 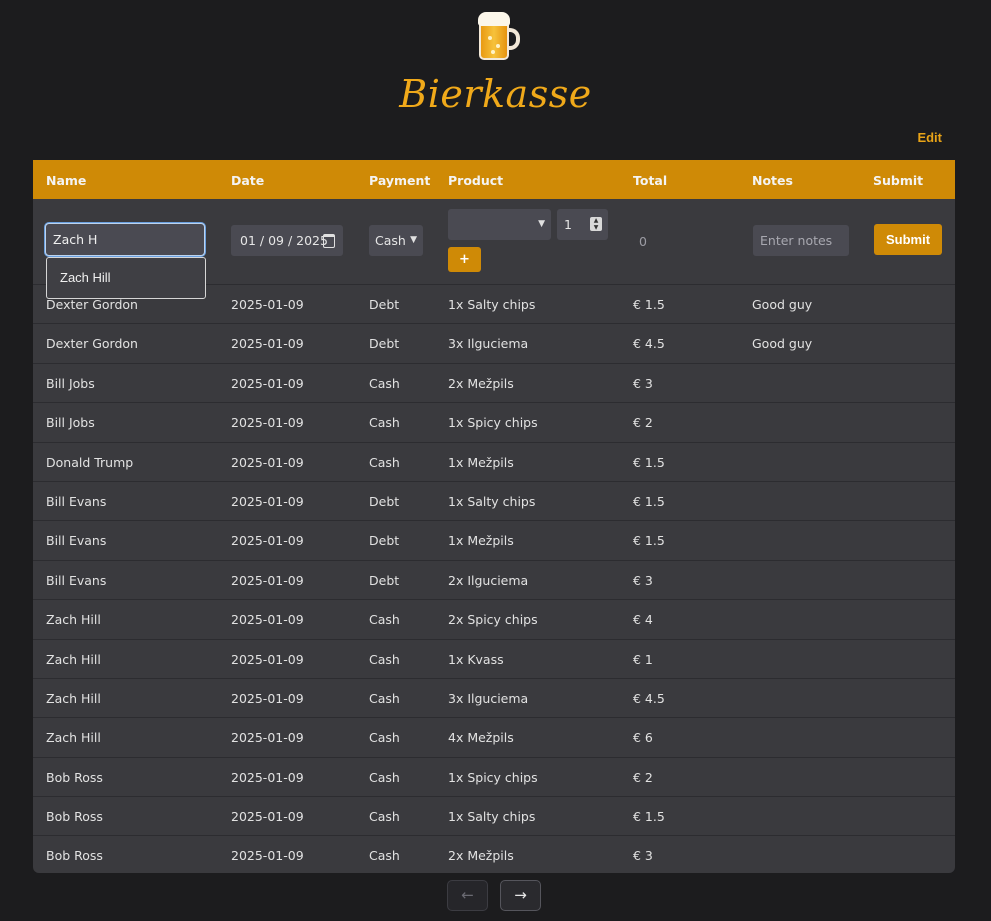 What do you see at coordinates (495, 94) in the screenshot?
I see `app-title: Bierkasse` at bounding box center [495, 94].